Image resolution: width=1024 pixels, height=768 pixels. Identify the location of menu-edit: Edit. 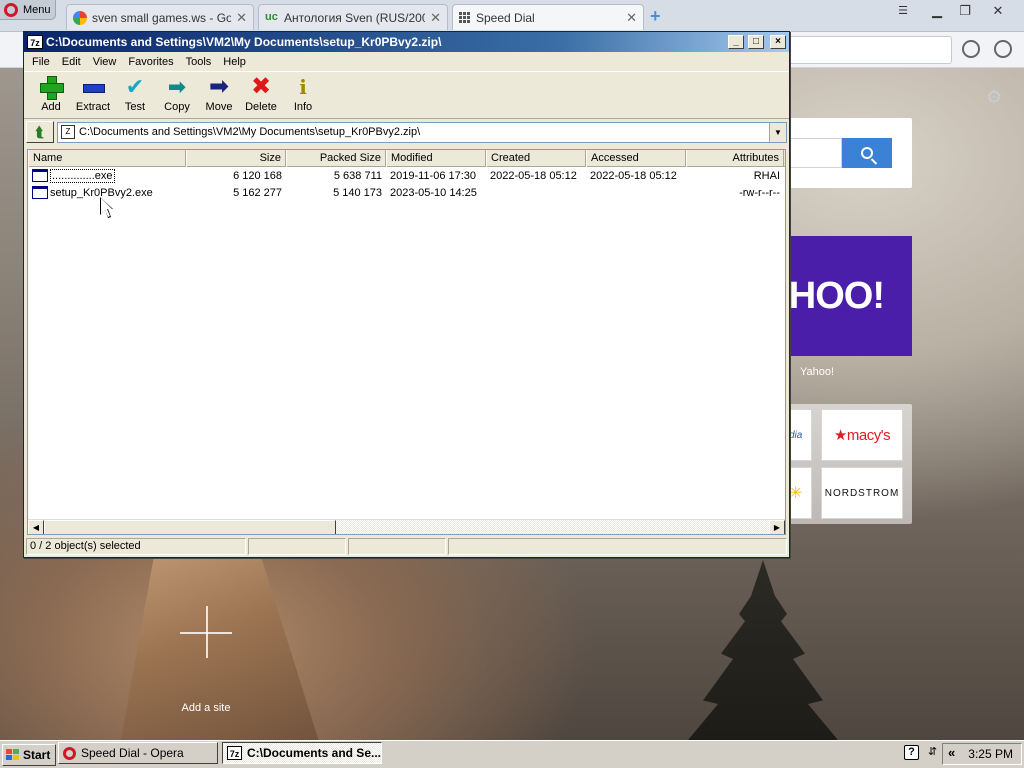
(71, 62).